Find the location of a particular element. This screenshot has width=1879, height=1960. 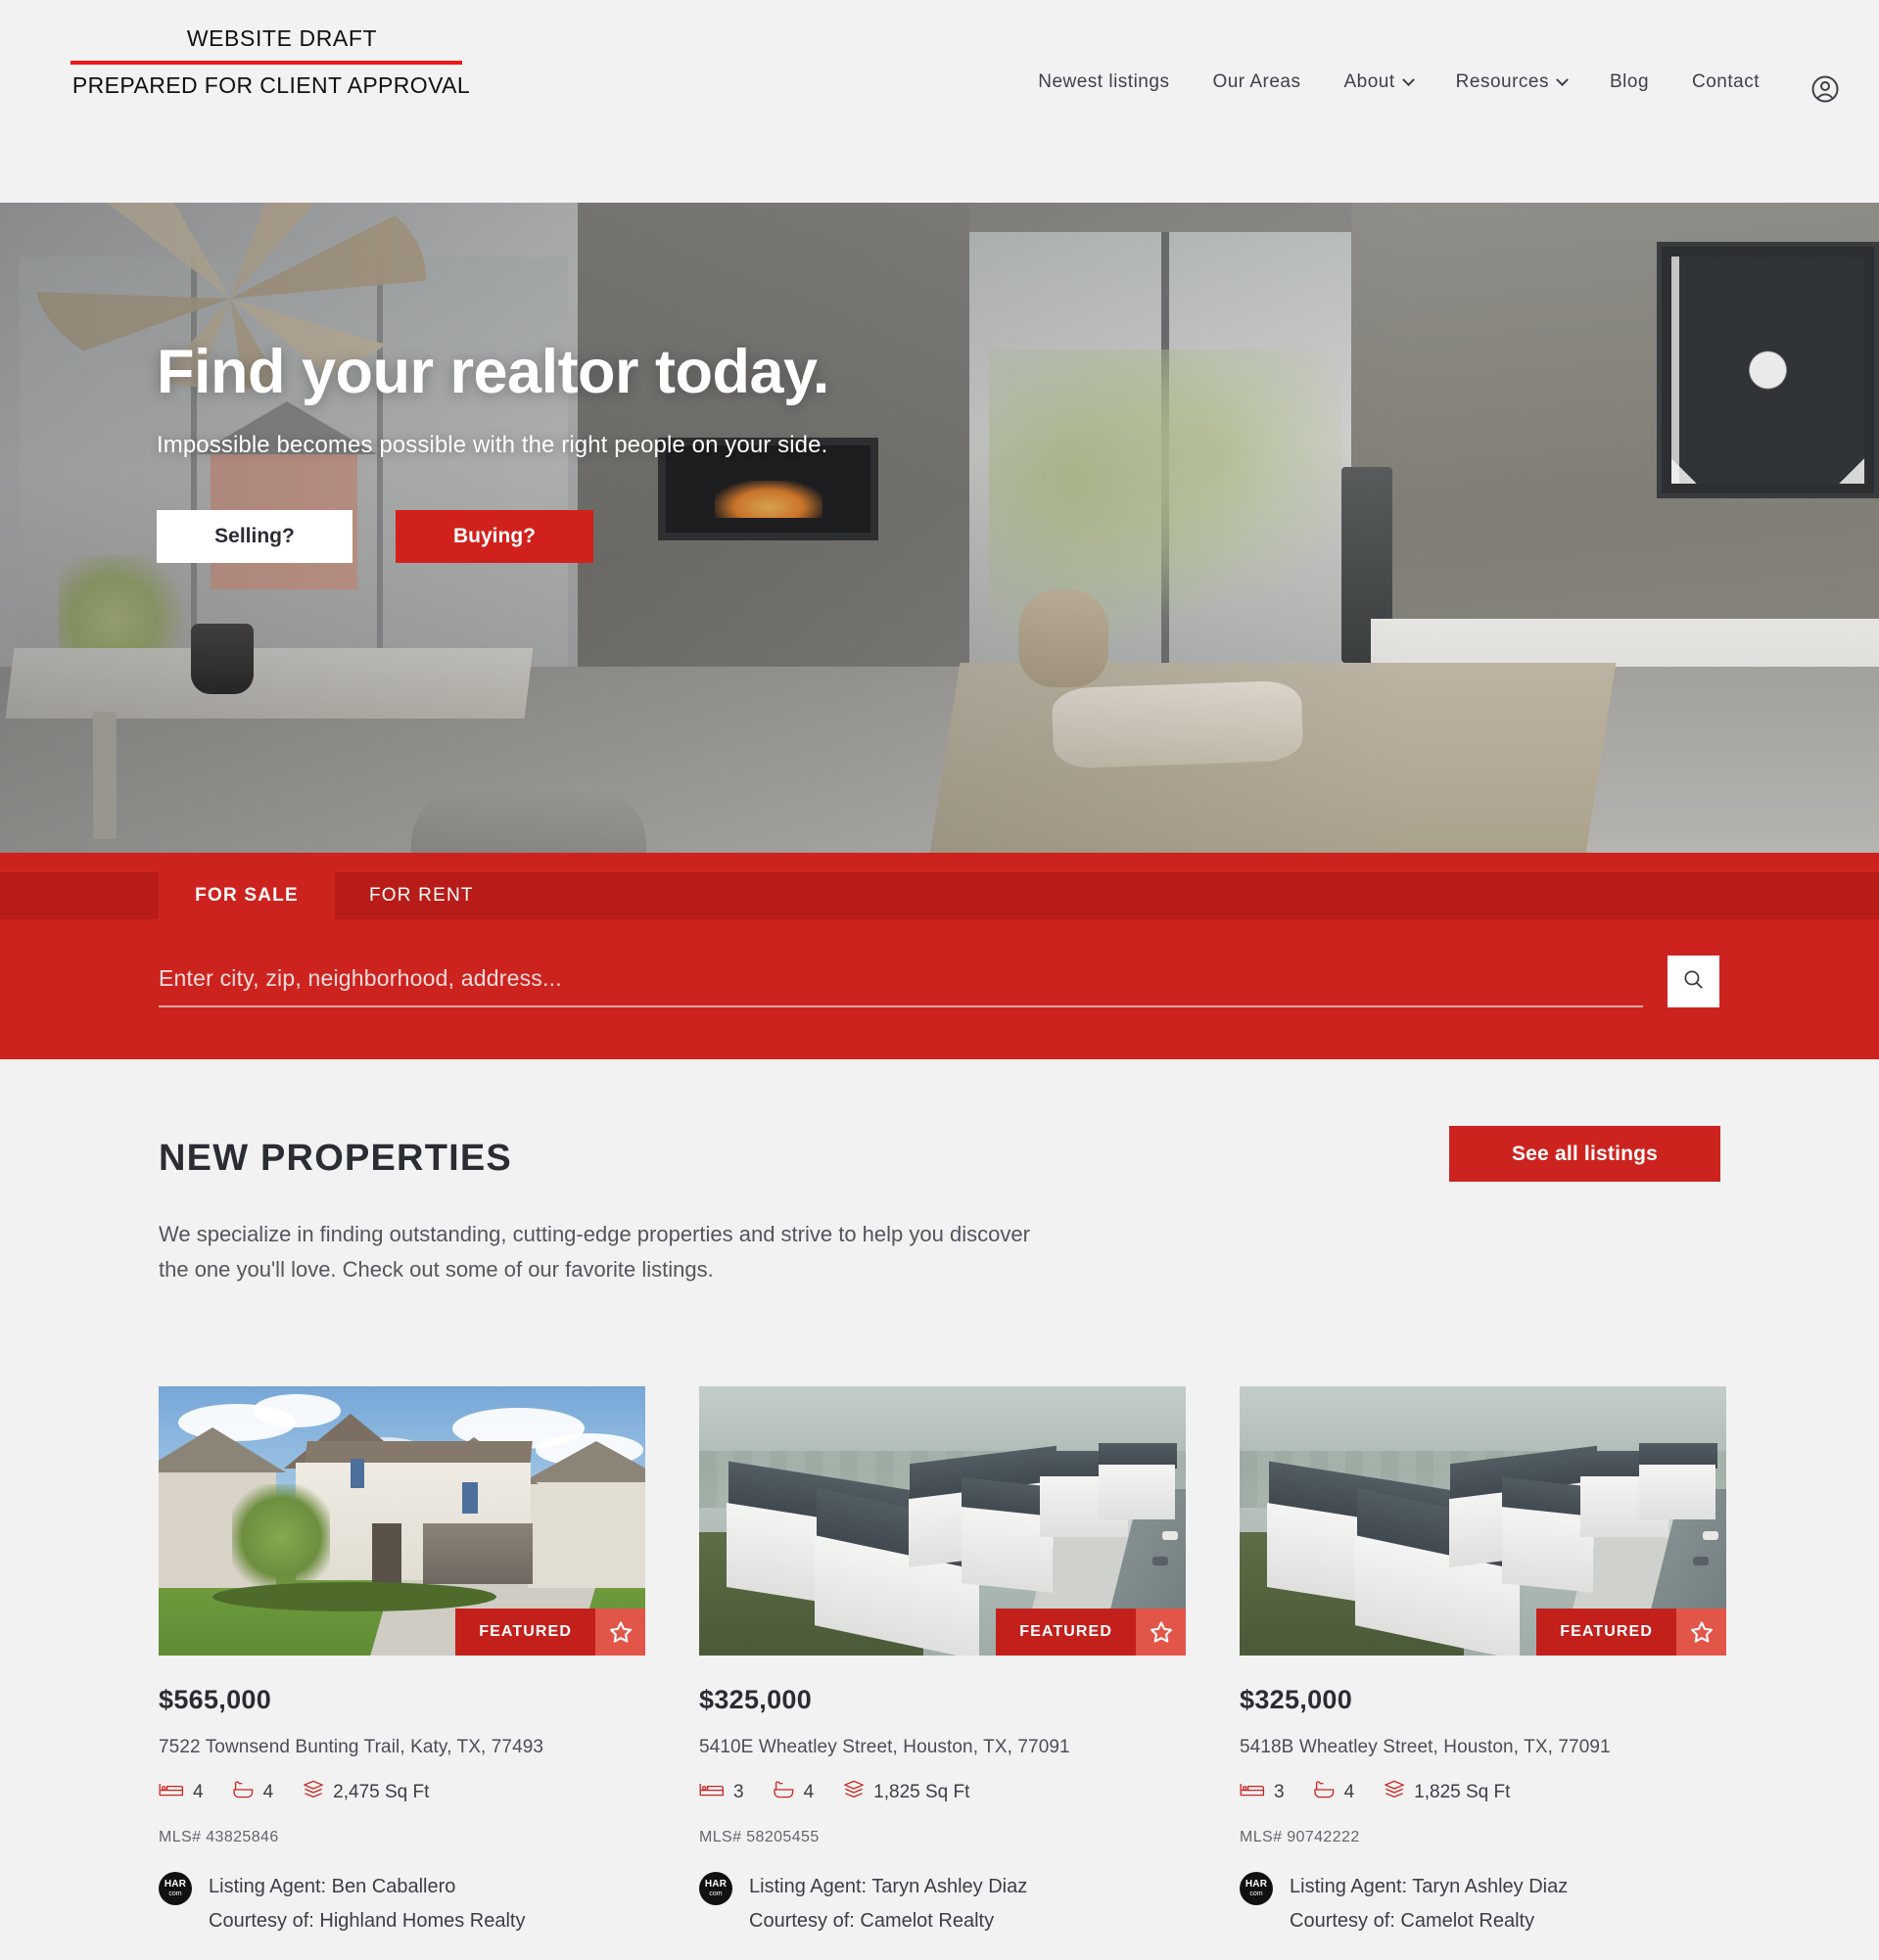

nav-item-about: About is located at coordinates (1378, 82).